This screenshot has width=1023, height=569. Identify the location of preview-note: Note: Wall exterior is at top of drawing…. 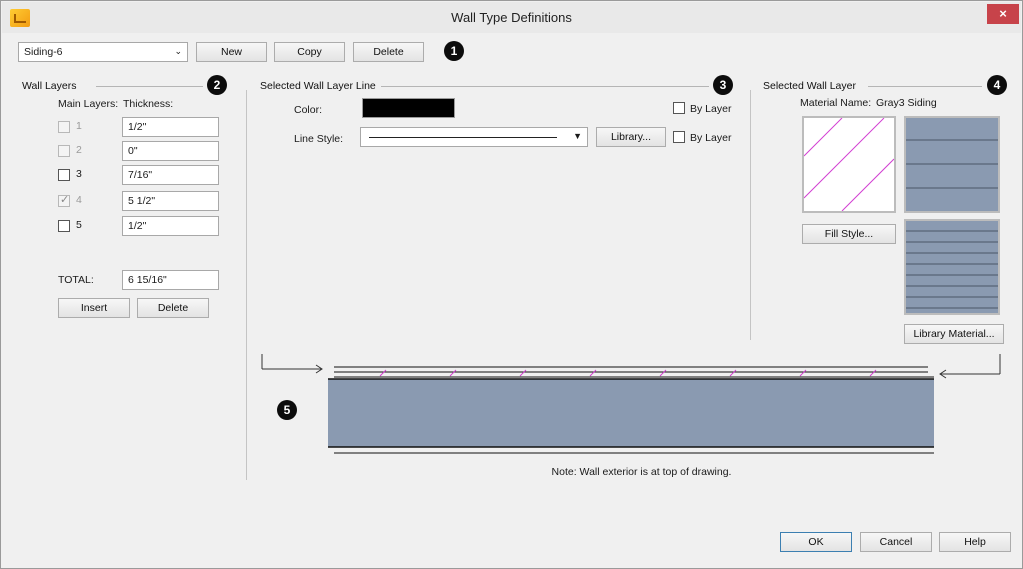
(641, 472).